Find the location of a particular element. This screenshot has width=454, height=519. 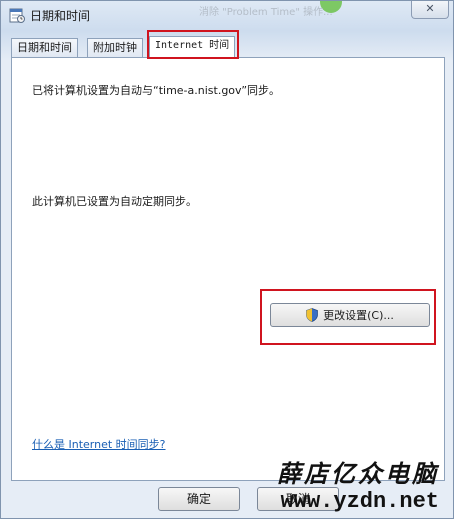

watermark-url: www.yzdn.net is located at coordinates (359, 501).